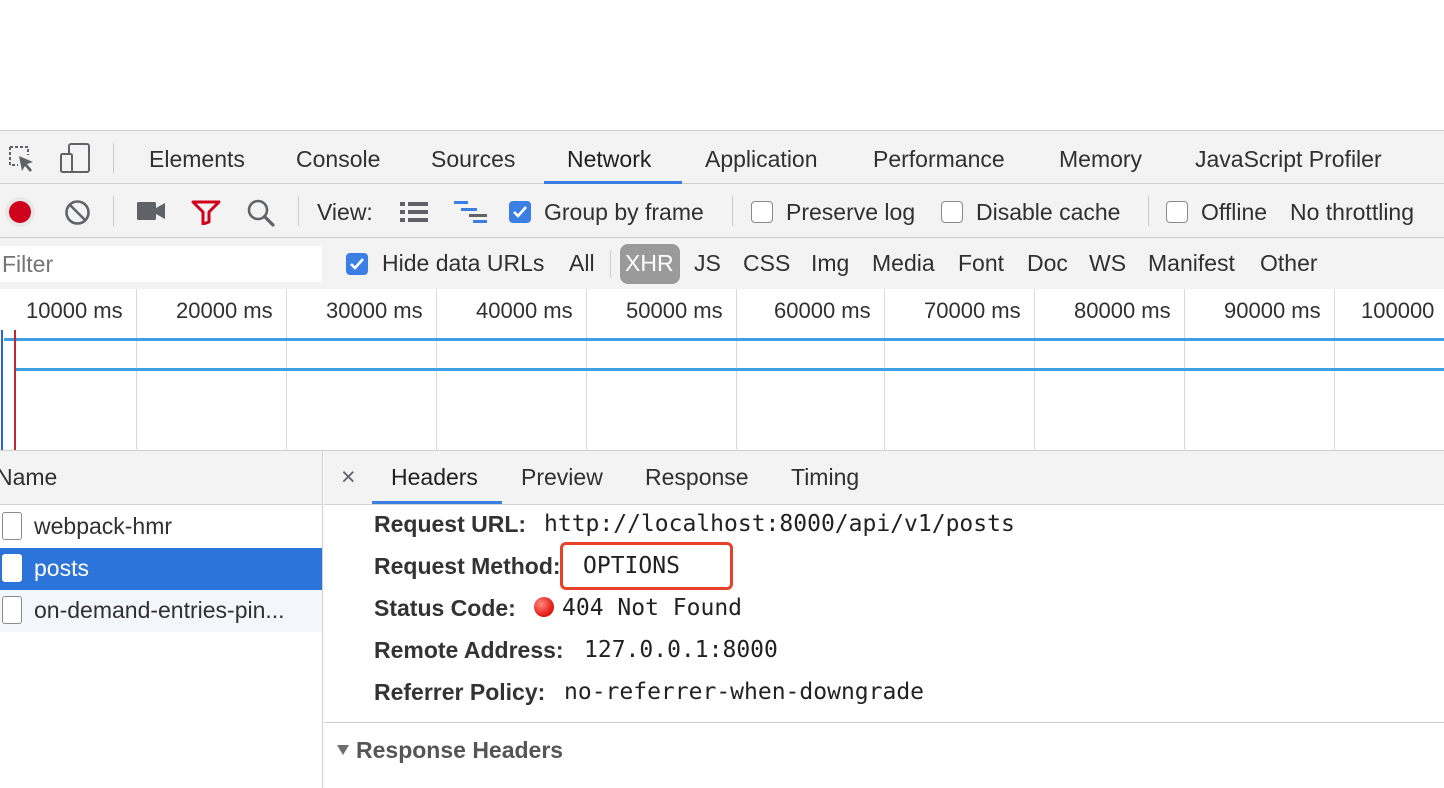 Image resolution: width=1444 pixels, height=788 pixels. What do you see at coordinates (1288, 159) in the screenshot?
I see `tab-javascript-profiler: JavaScript Profiler` at bounding box center [1288, 159].